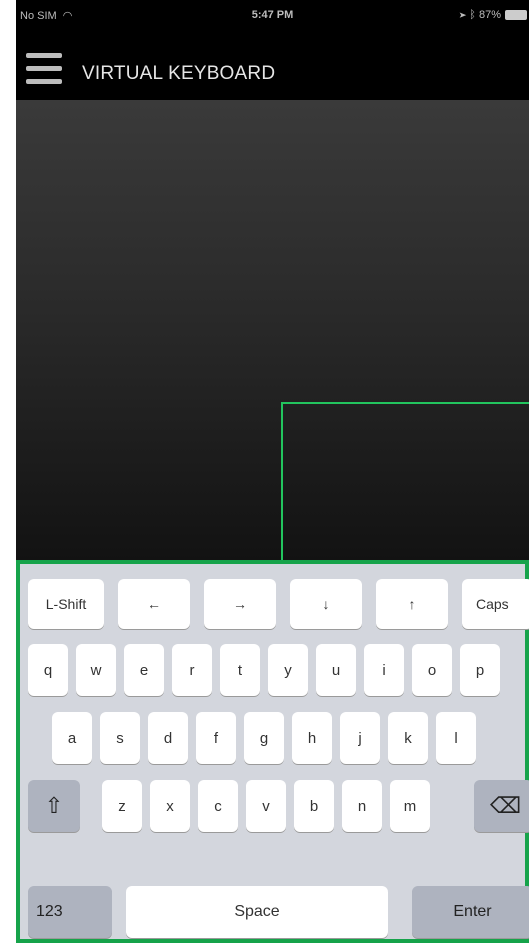  I want to click on status-time: 5:47 PM, so click(272, 15).